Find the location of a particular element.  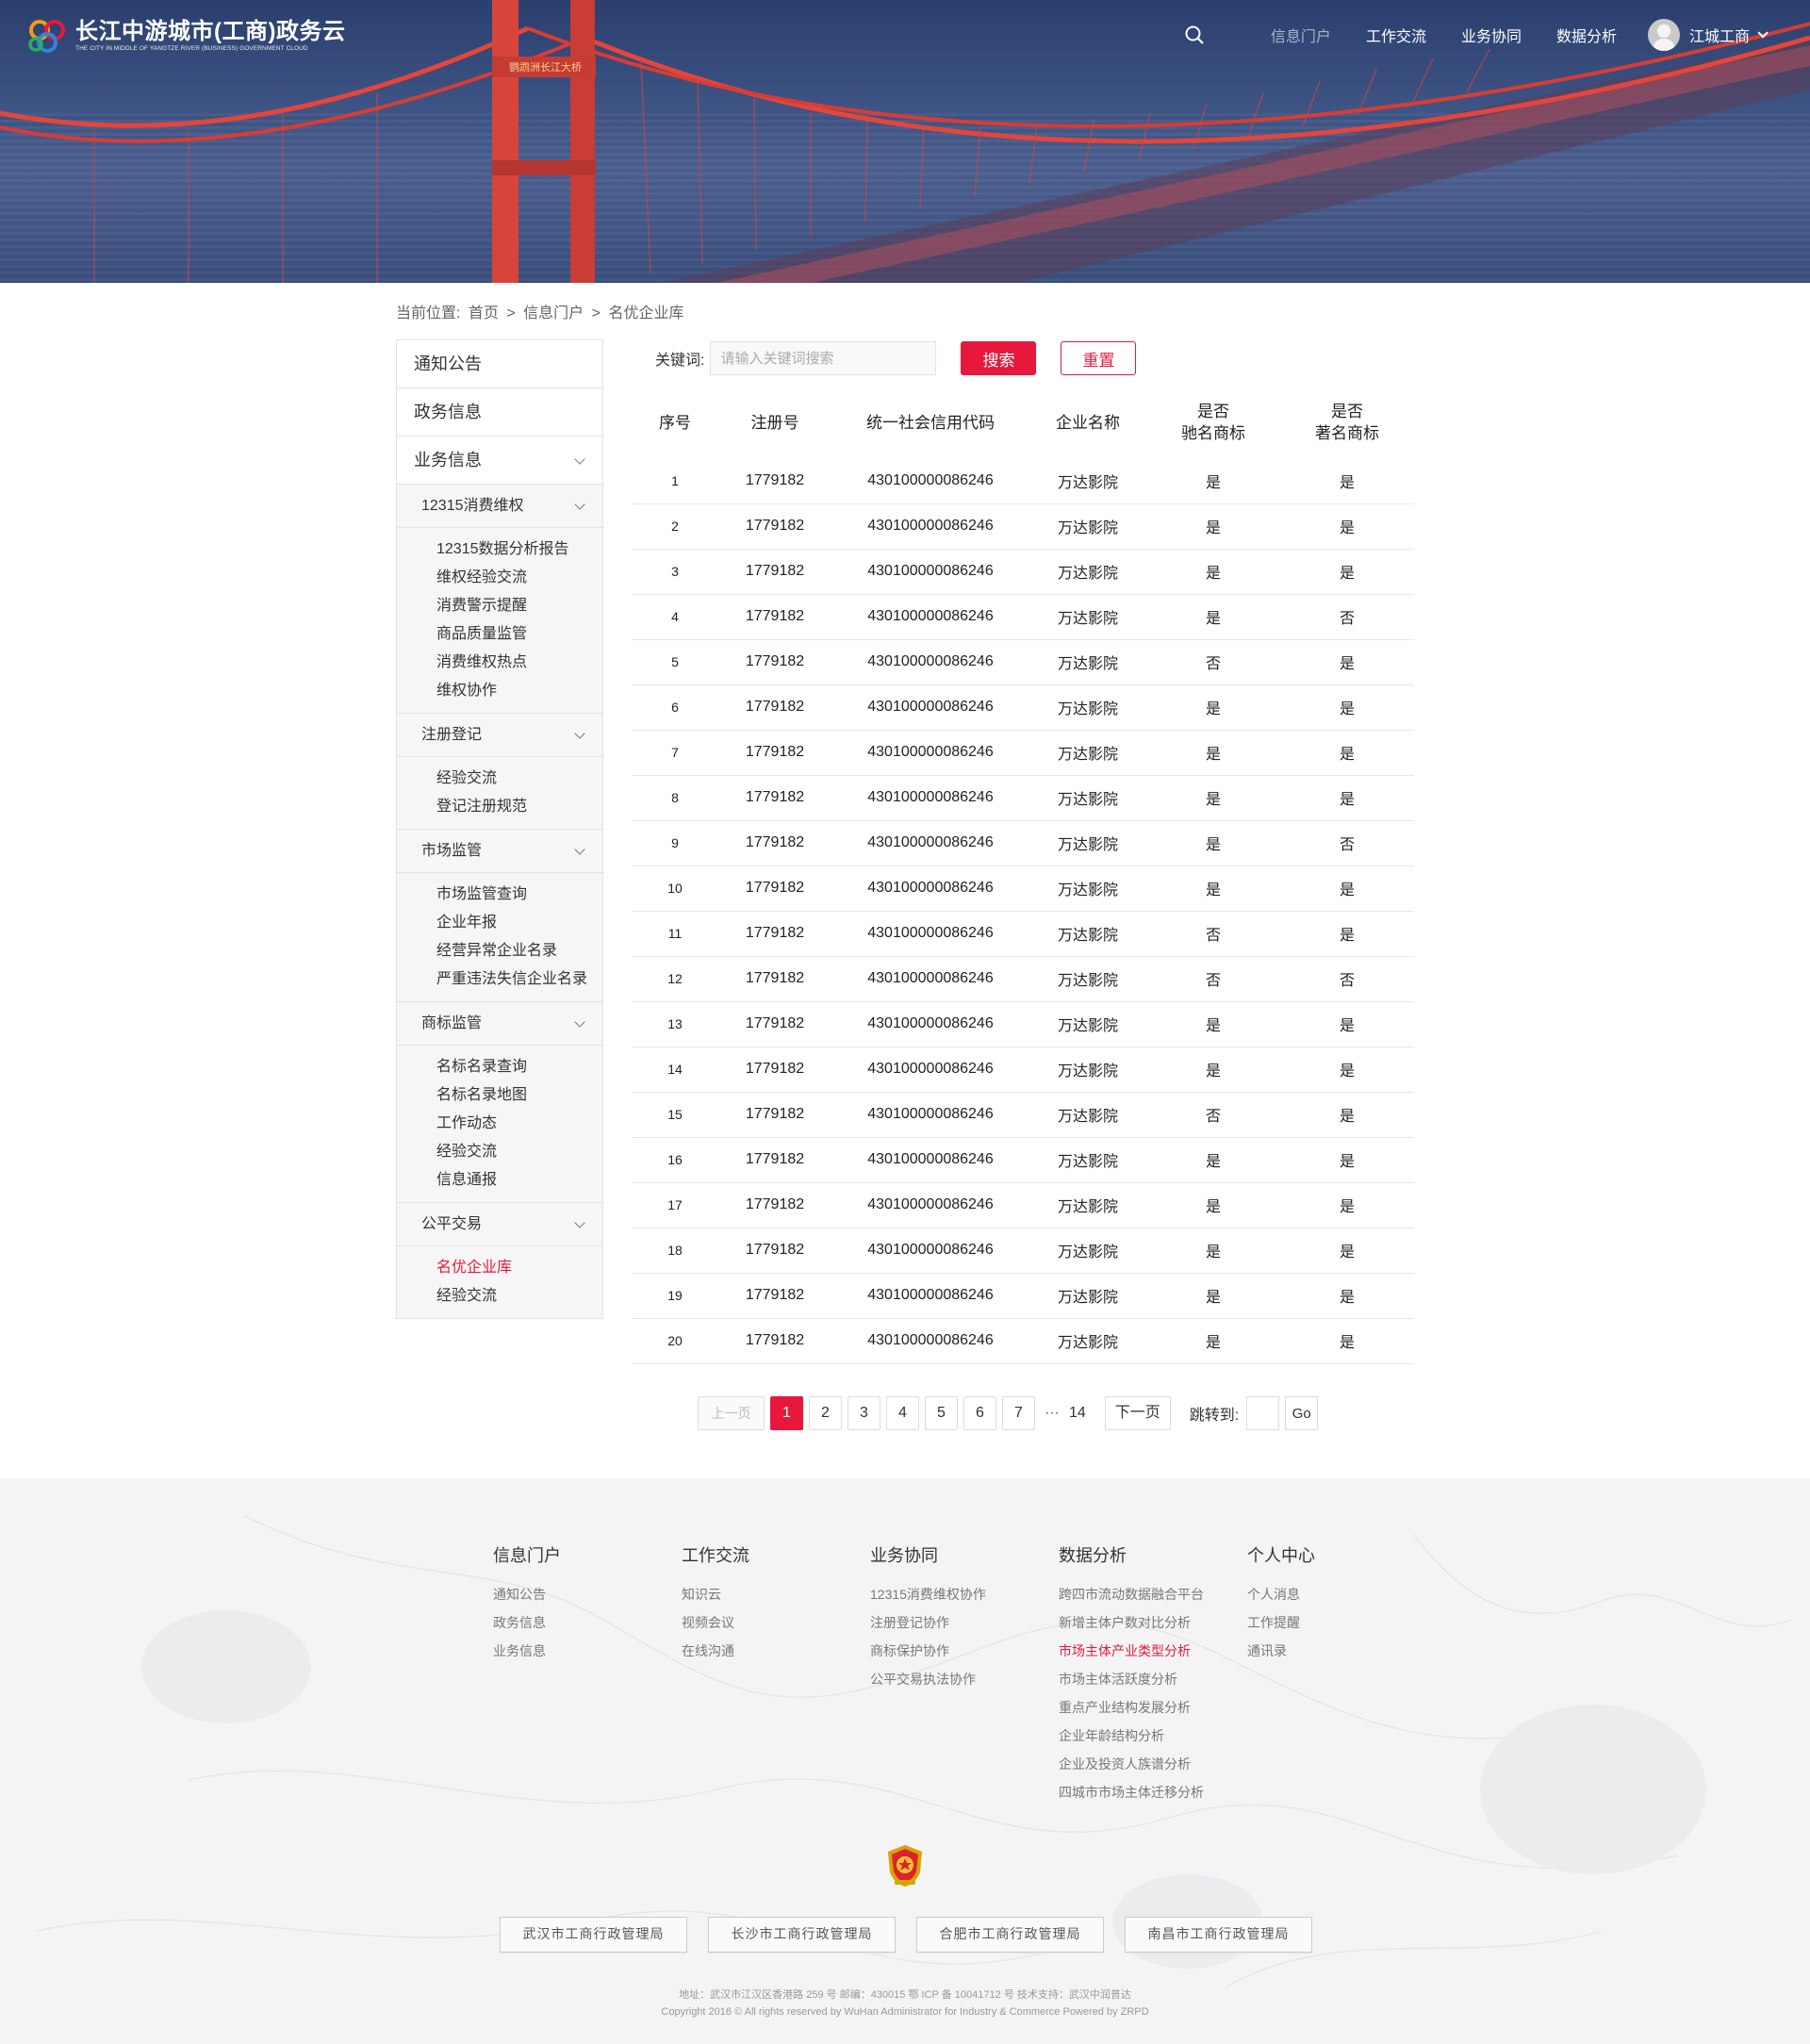

footer-link: 在线沟通 is located at coordinates (715, 1651).